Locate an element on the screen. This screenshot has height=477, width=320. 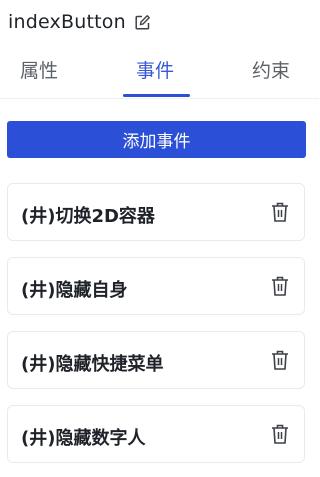
active-tab-indicator is located at coordinates (156, 95).